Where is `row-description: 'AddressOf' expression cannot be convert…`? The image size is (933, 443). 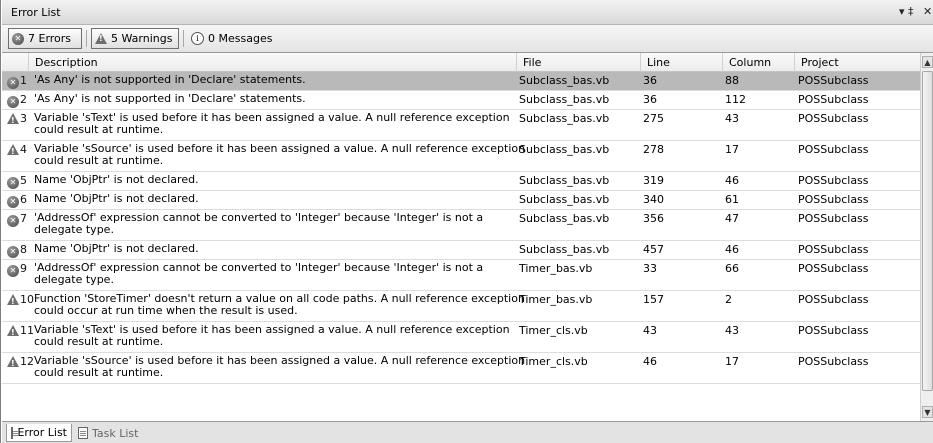
row-description: 'AddressOf' expression cannot be convert… is located at coordinates (259, 273).